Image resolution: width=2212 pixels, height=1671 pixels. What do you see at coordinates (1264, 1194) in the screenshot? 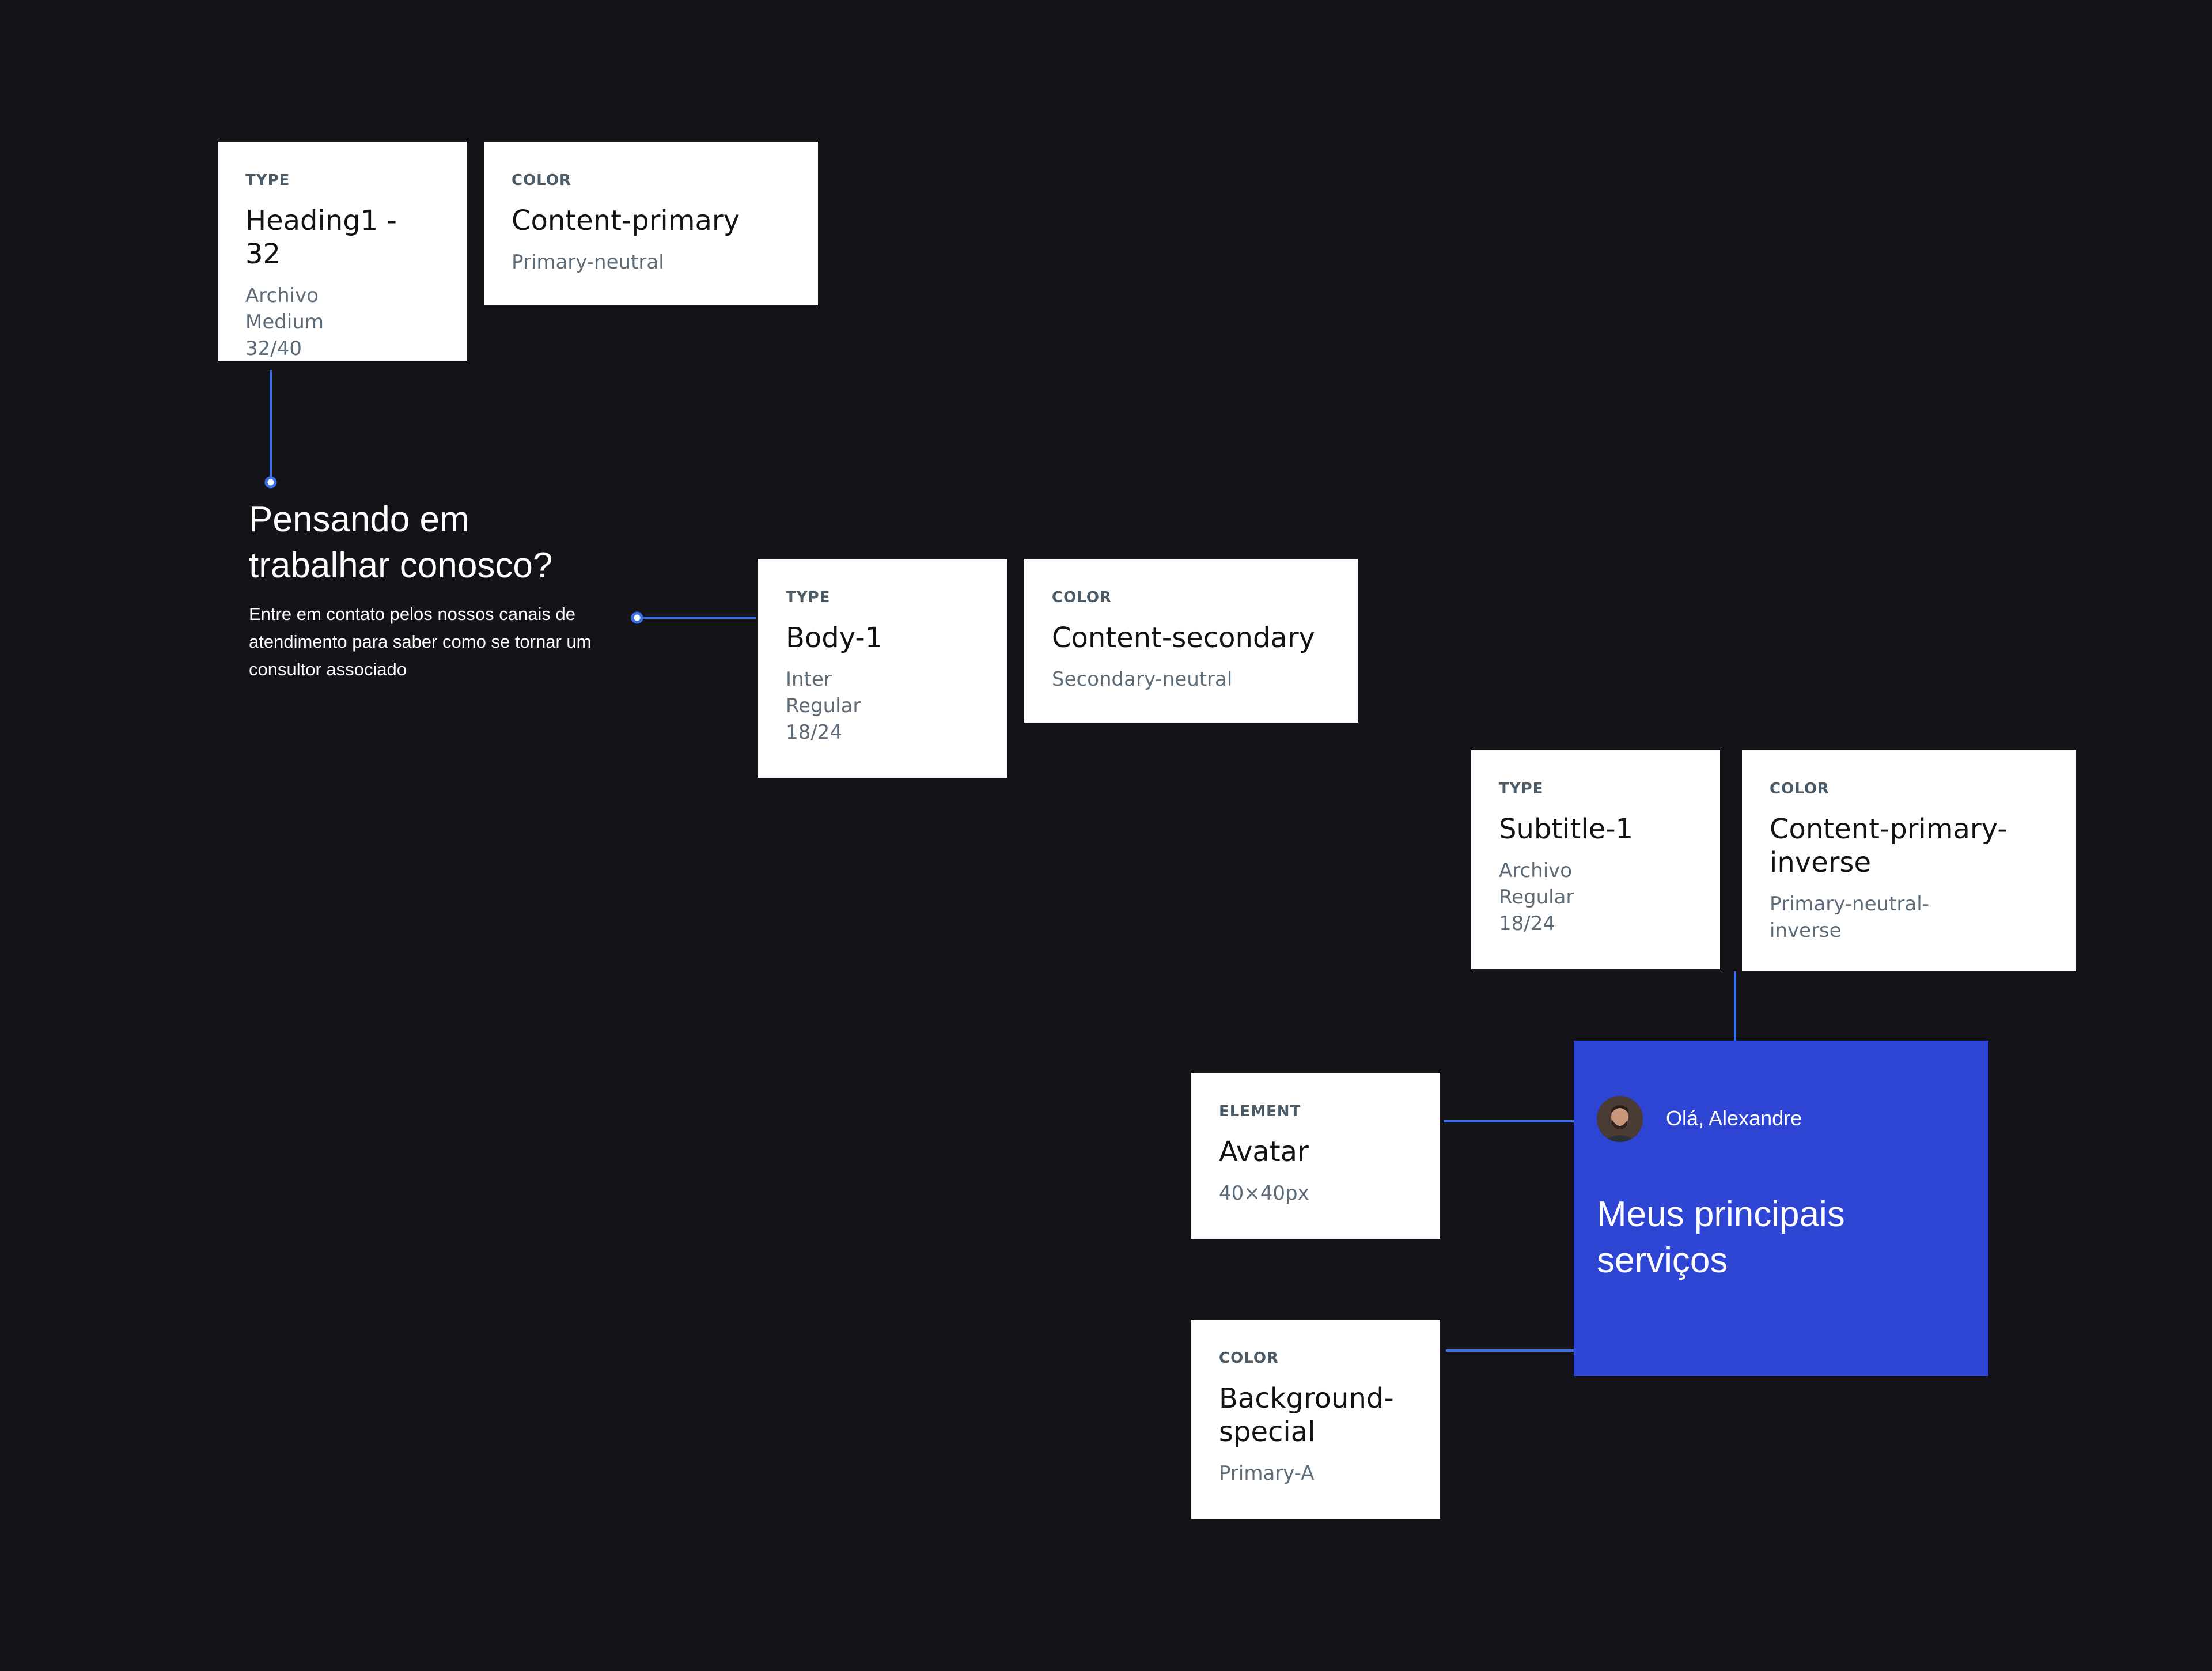
I see `card-detail-line: 40×40px` at bounding box center [1264, 1194].